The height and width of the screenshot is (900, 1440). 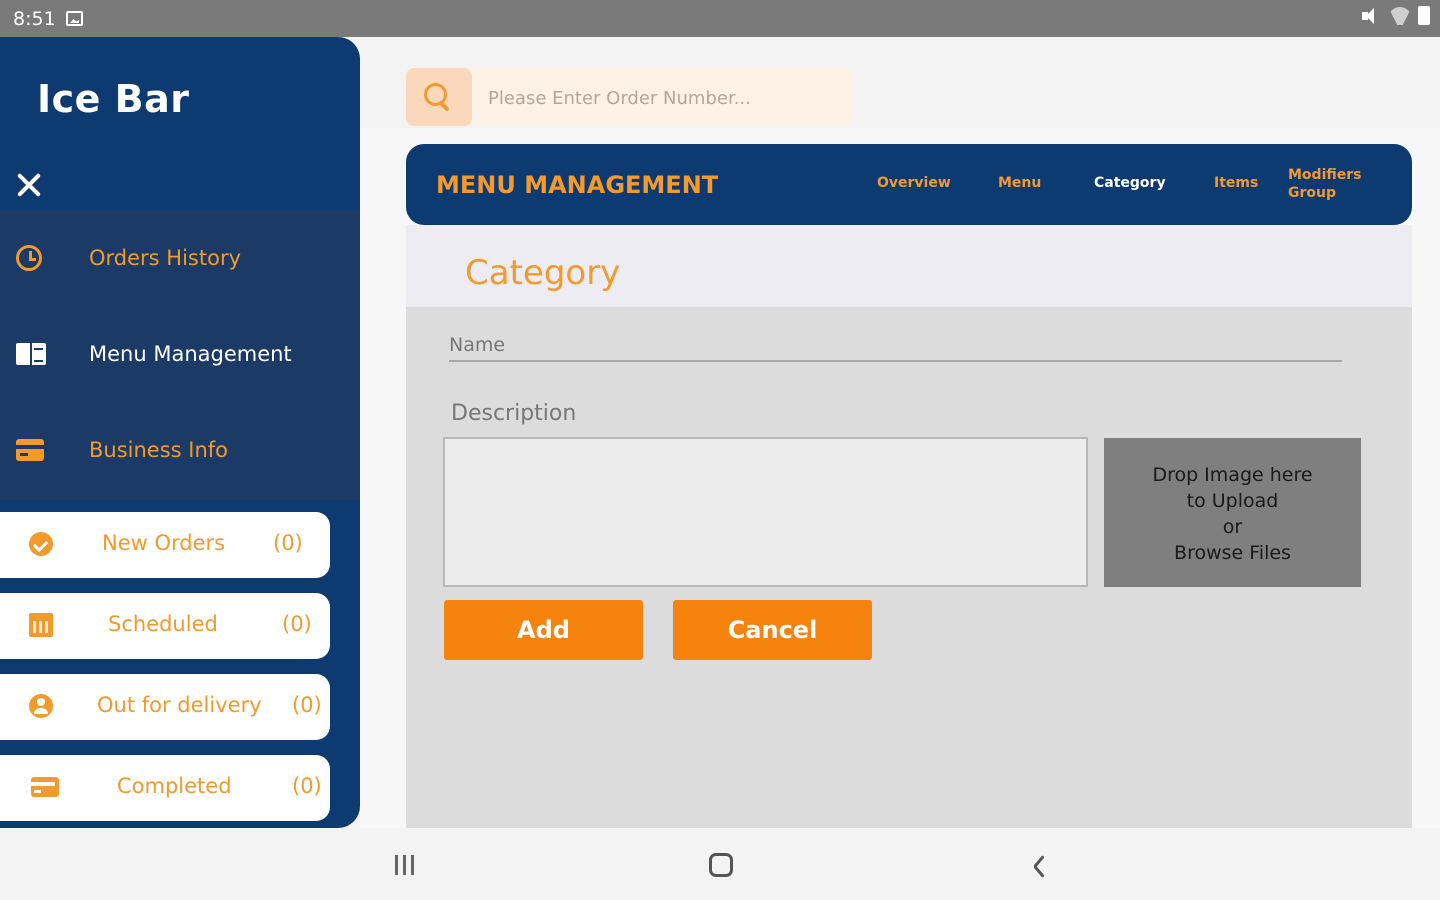 I want to click on status-icons, so click(x=1396, y=15).